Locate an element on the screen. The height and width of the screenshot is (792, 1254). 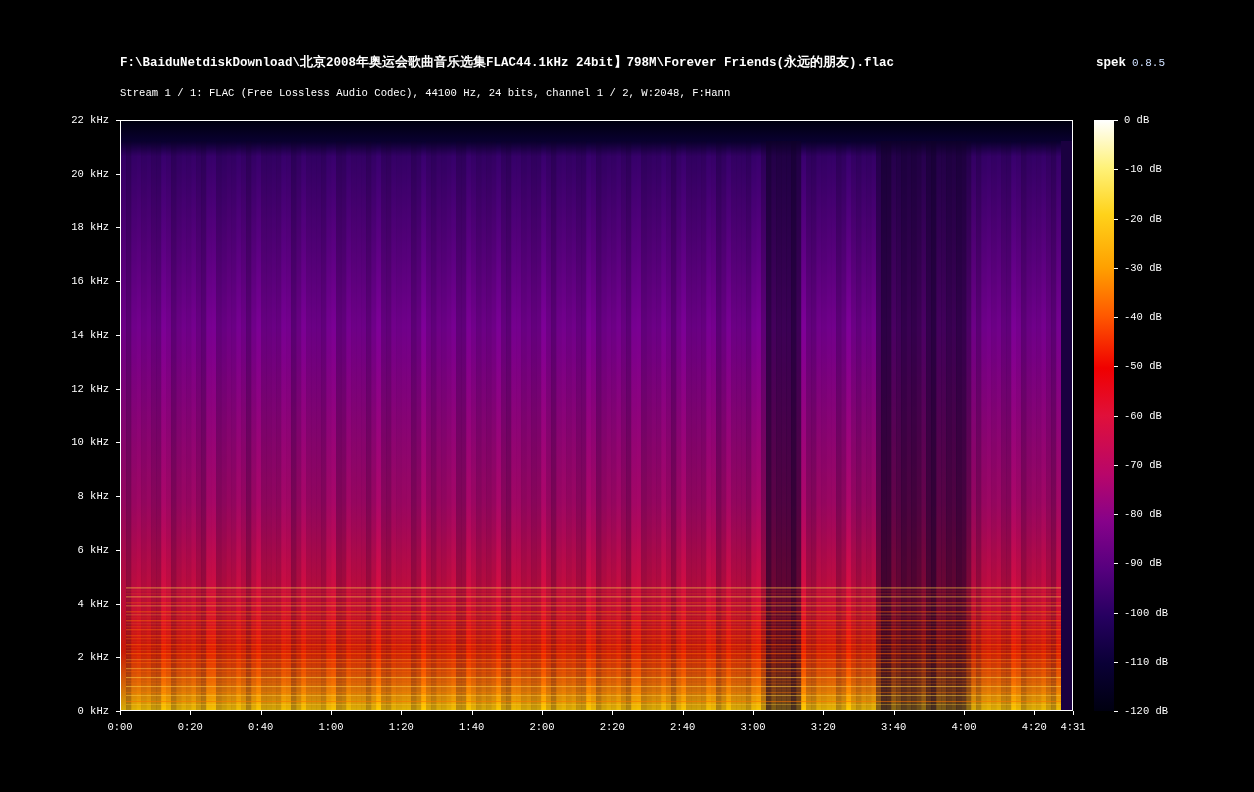
time-label: 3:00 is located at coordinates (753, 727).